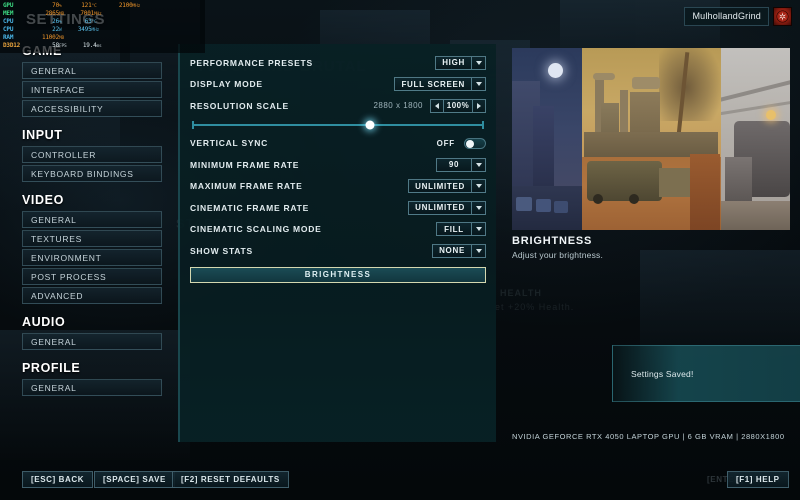 The image size is (800, 500). Describe the element at coordinates (475, 143) in the screenshot. I see `vertical-sync-toggle` at that location.